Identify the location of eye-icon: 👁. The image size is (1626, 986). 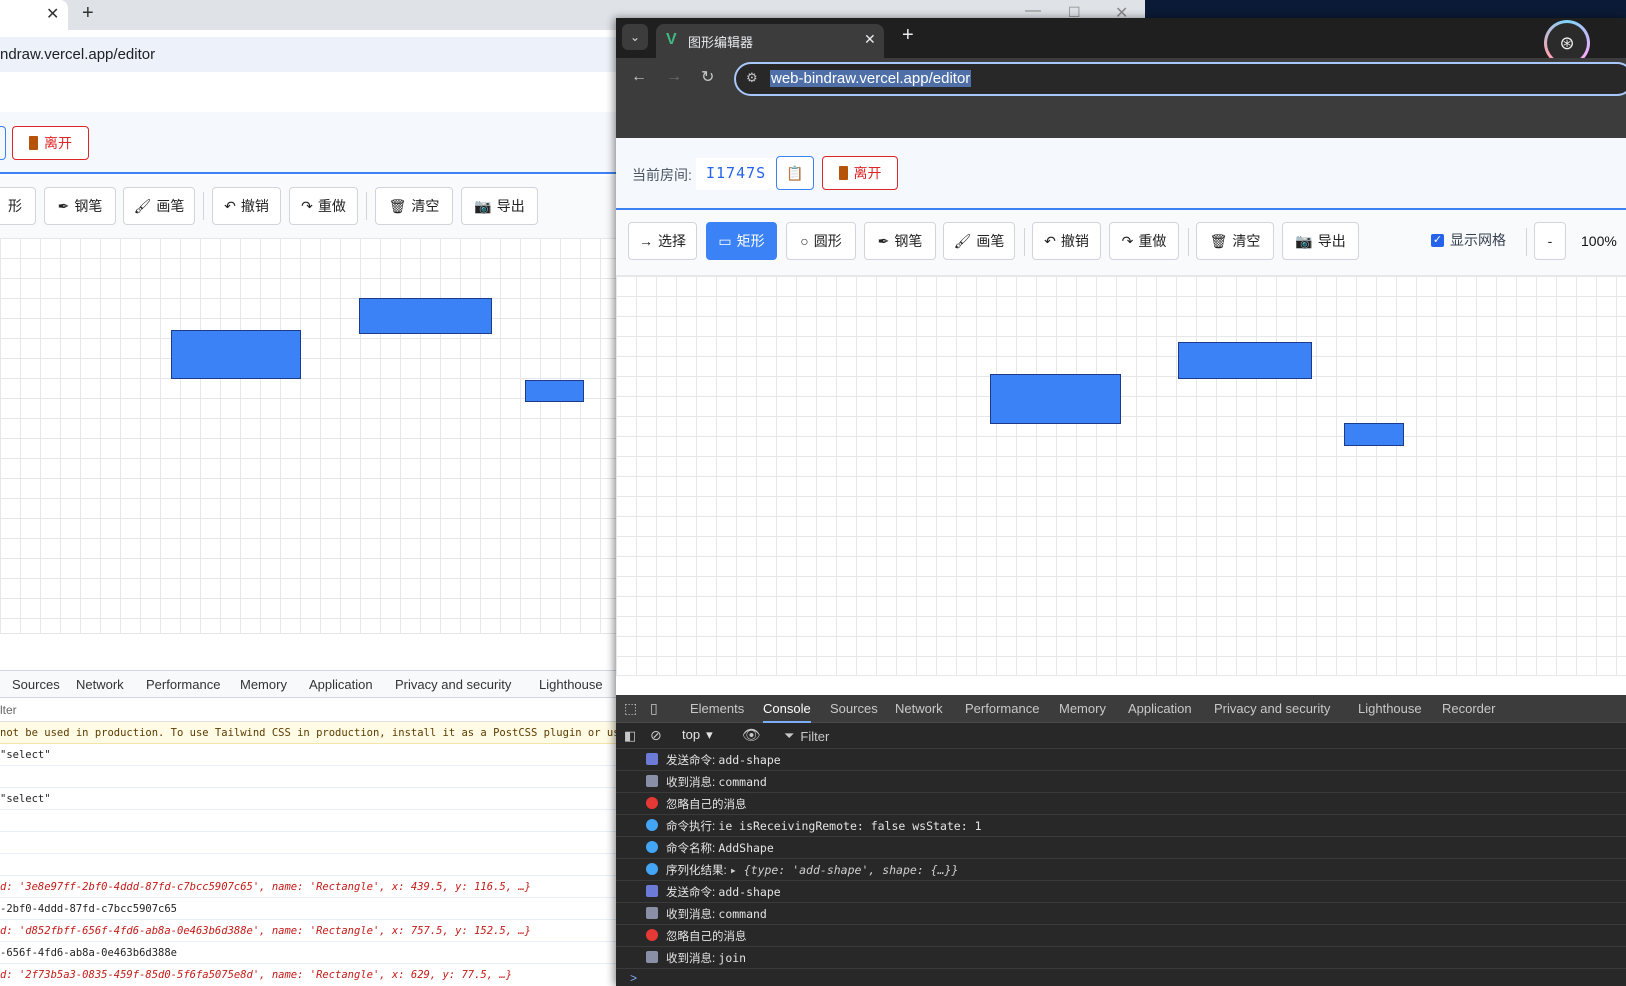
(751, 735).